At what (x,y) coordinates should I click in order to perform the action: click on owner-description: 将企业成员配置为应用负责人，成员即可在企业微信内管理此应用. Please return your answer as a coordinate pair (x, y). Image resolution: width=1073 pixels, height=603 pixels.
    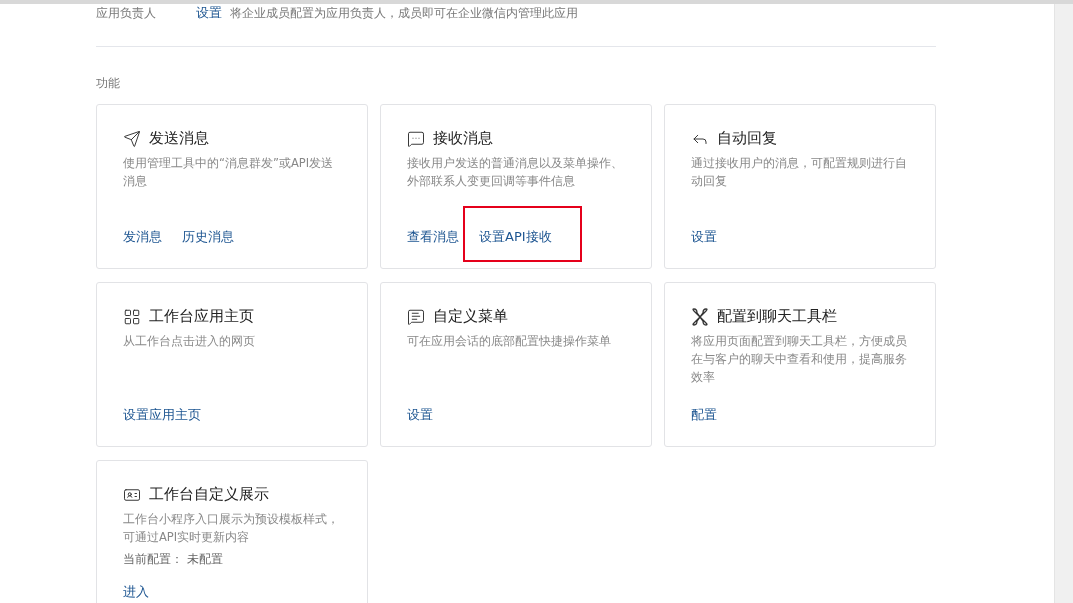
    Looking at the image, I should click on (404, 13).